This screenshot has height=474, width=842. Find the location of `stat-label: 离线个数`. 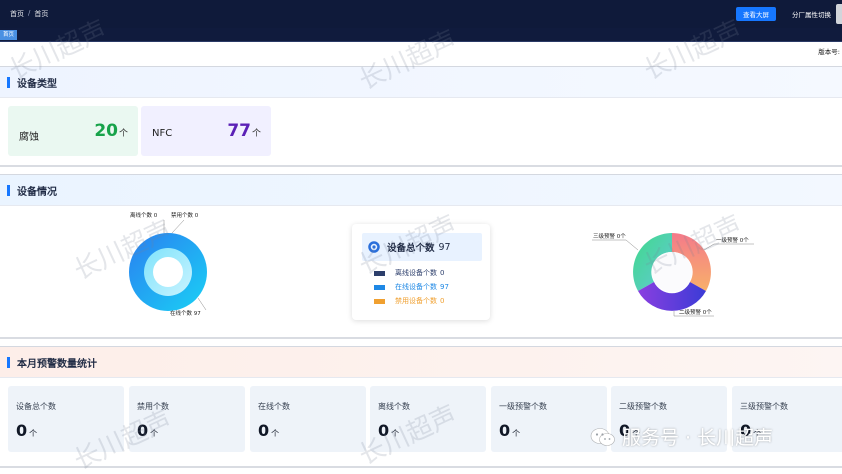

stat-label: 离线个数 is located at coordinates (394, 406).